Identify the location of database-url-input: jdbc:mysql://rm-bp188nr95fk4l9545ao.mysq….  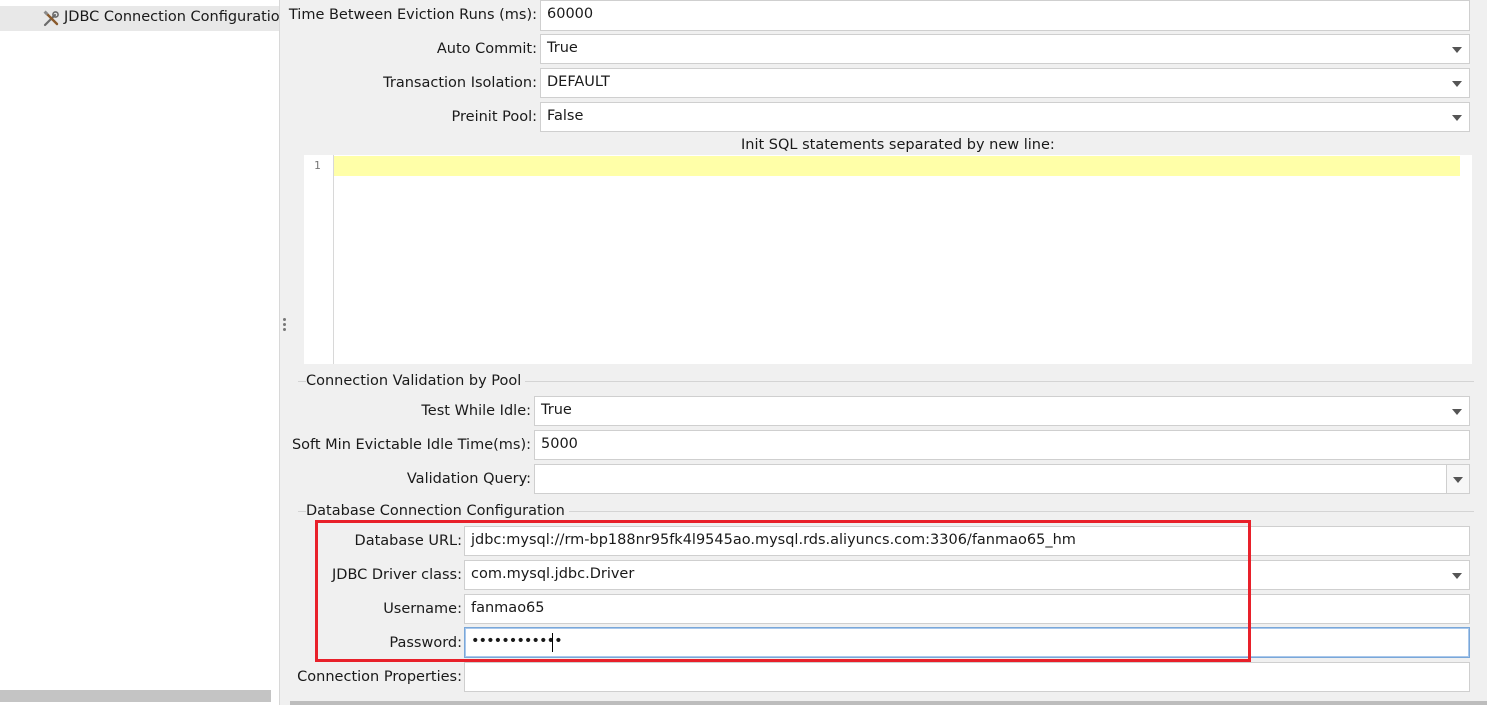
(967, 541).